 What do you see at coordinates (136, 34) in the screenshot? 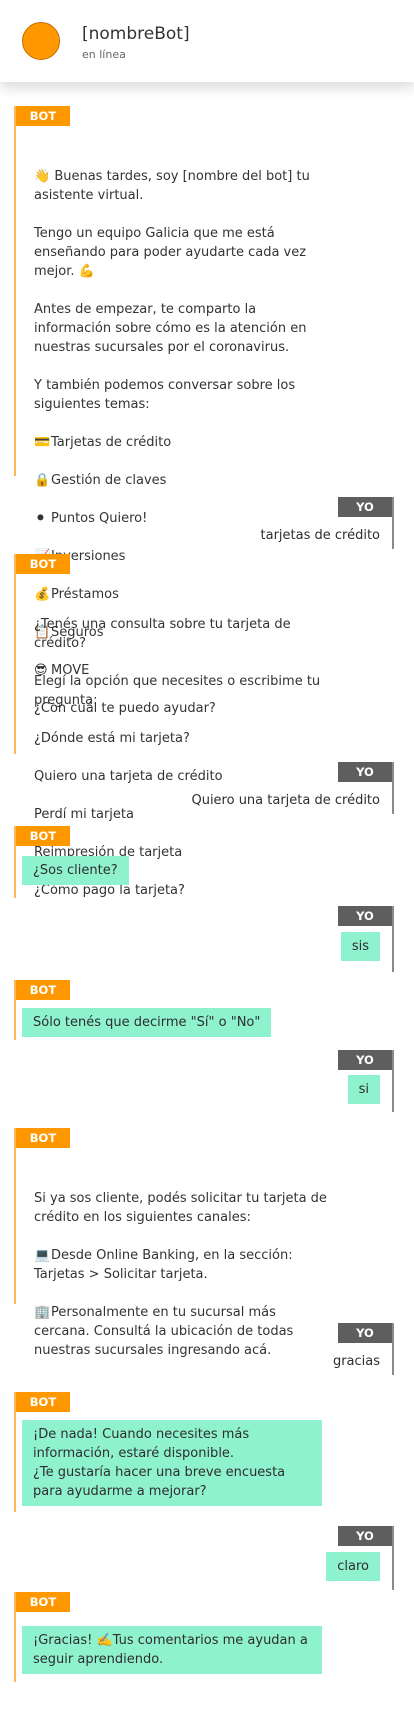
I see `bot-name: [nombreBot]` at bounding box center [136, 34].